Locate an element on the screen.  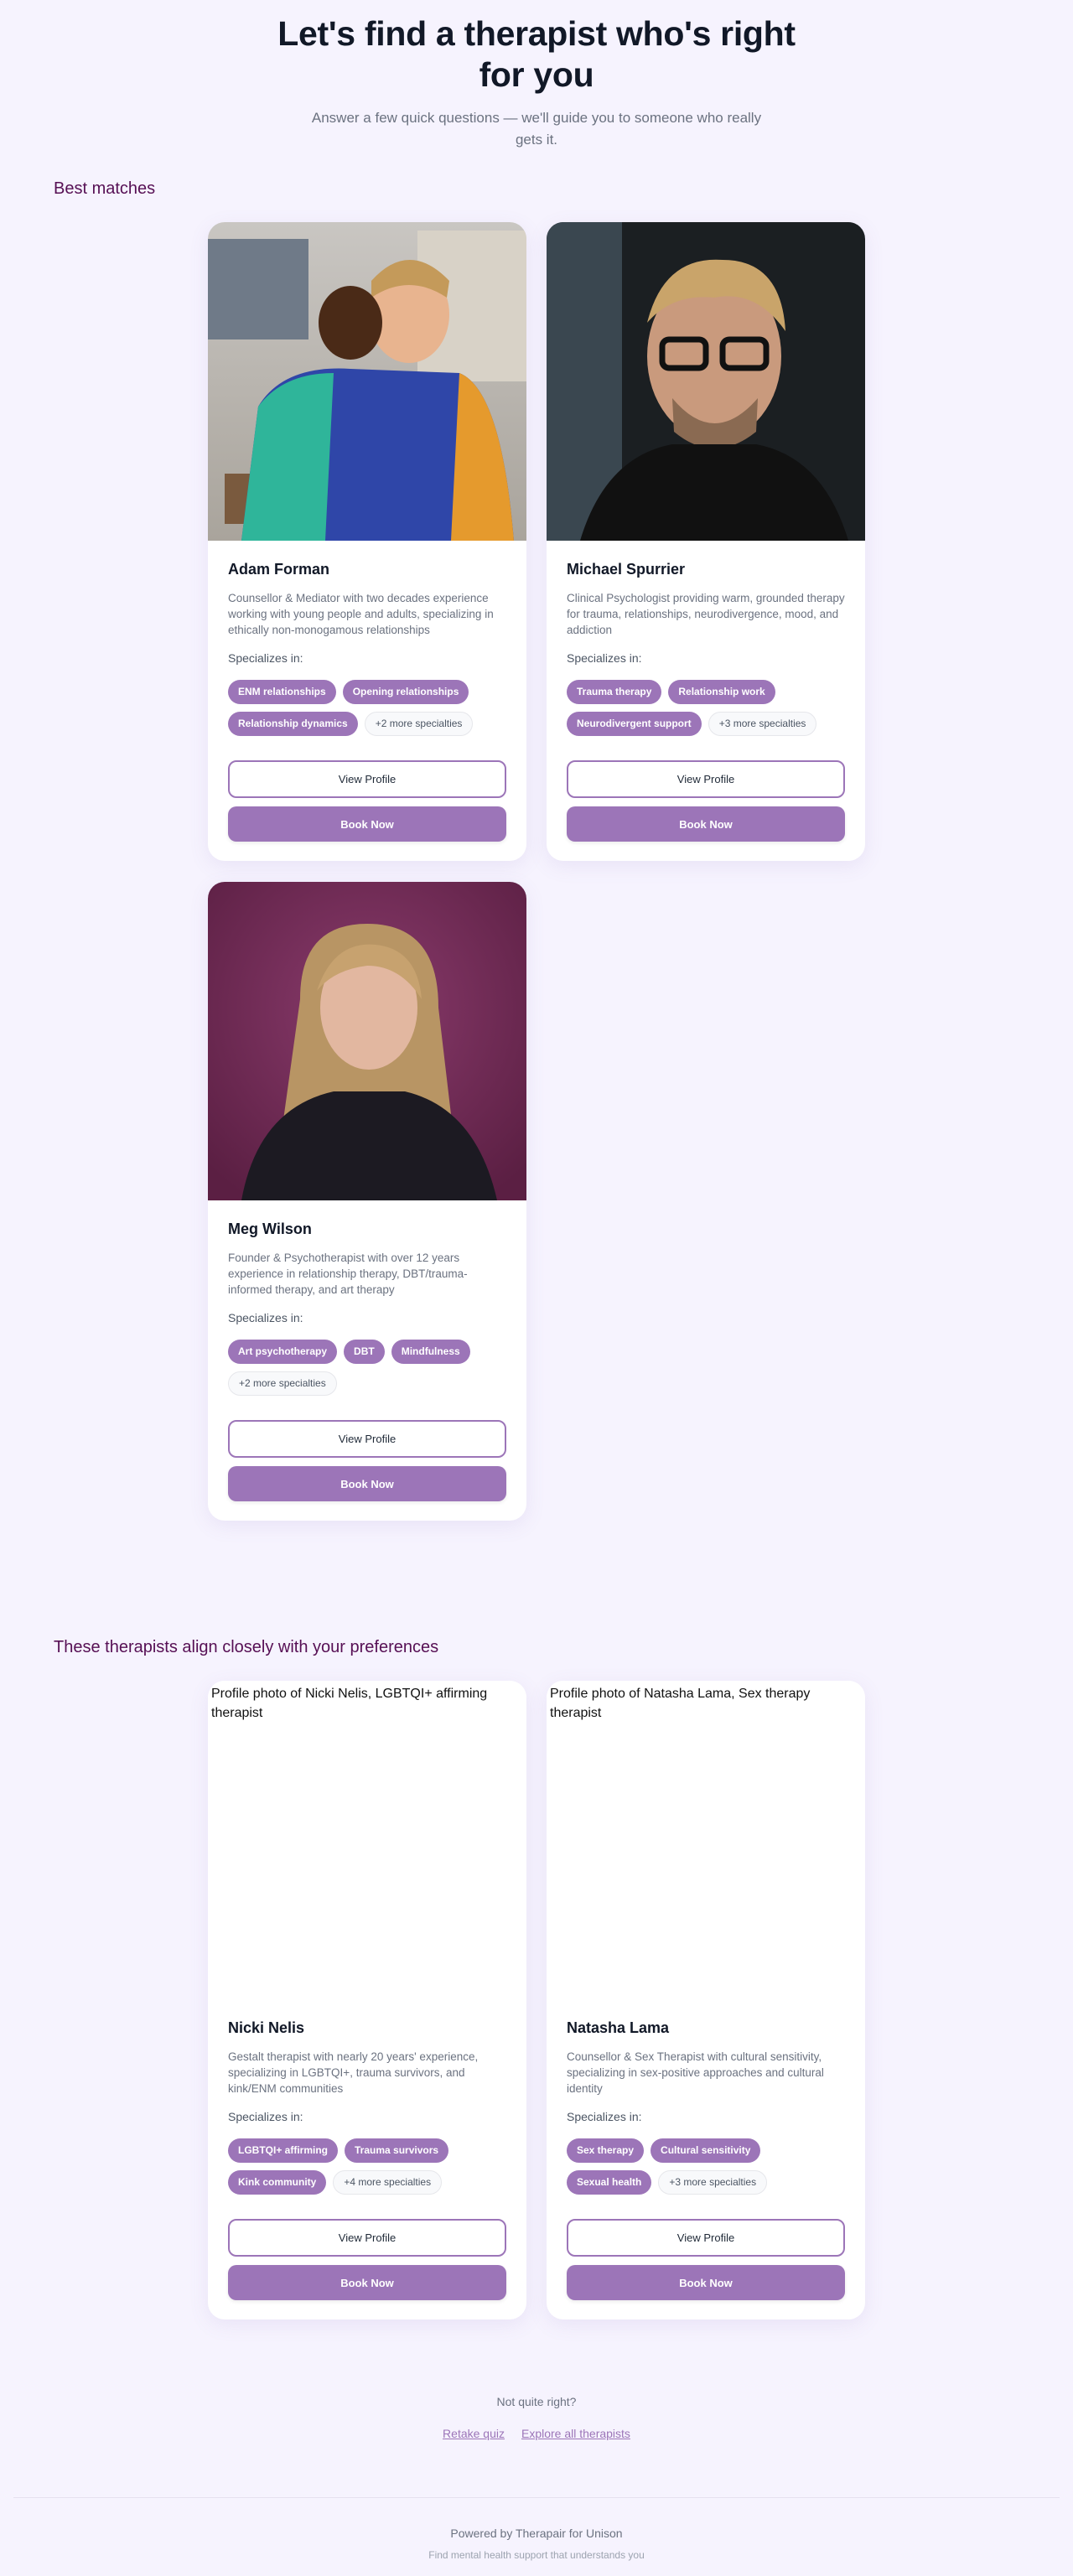
therapist-name: Meg Wilson is located at coordinates (270, 1229).